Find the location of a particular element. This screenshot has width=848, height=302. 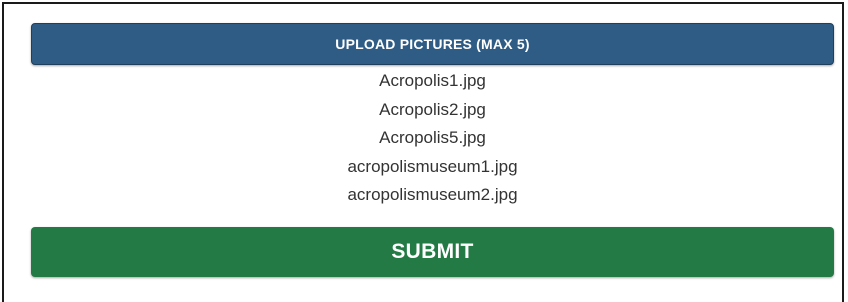

file-list-item: Acropolis2.jpg is located at coordinates (432, 109).